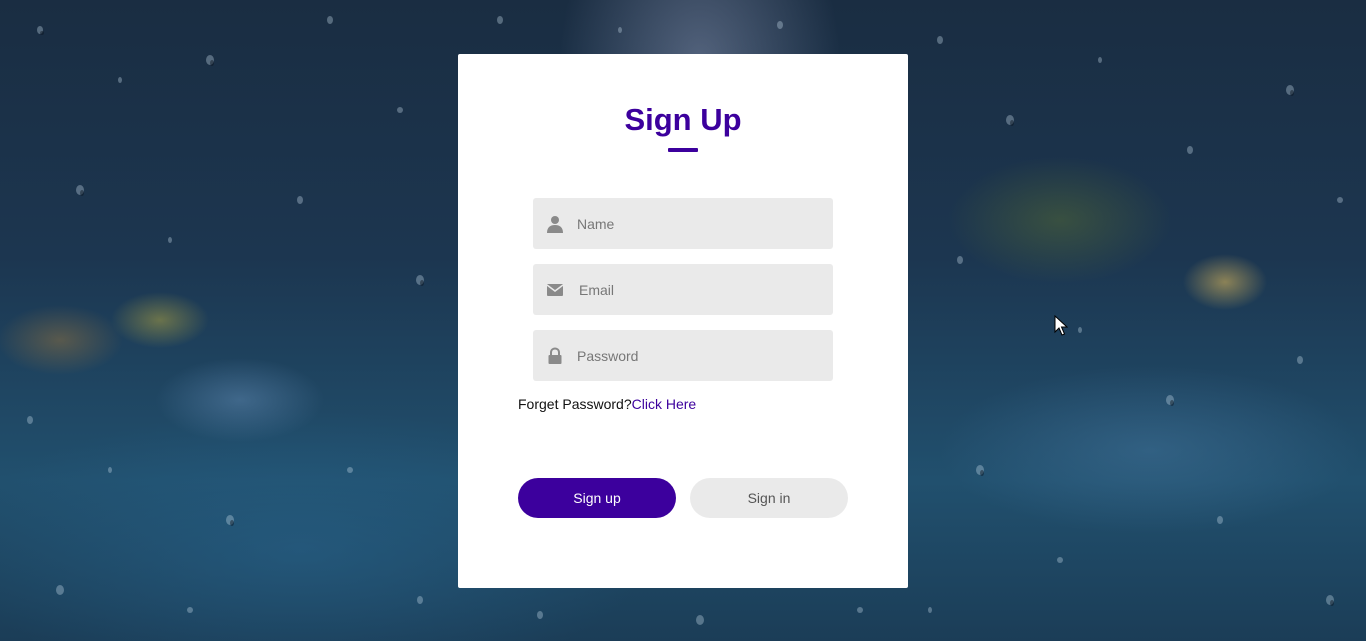 The image size is (1366, 641). Describe the element at coordinates (769, 498) in the screenshot. I see `signin-button: Sign in` at that location.